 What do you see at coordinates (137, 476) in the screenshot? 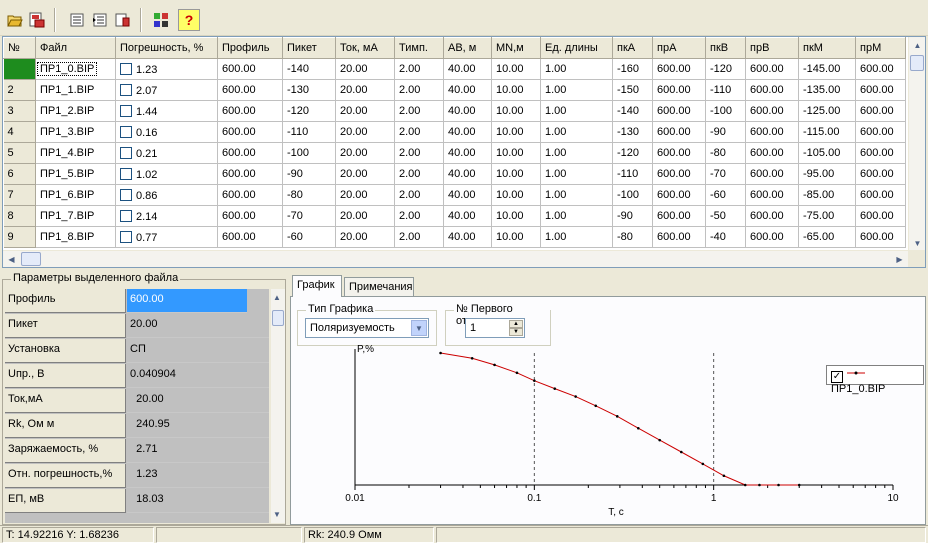
I see `param-row: Отн. погрешность,% 1.23` at bounding box center [137, 476].